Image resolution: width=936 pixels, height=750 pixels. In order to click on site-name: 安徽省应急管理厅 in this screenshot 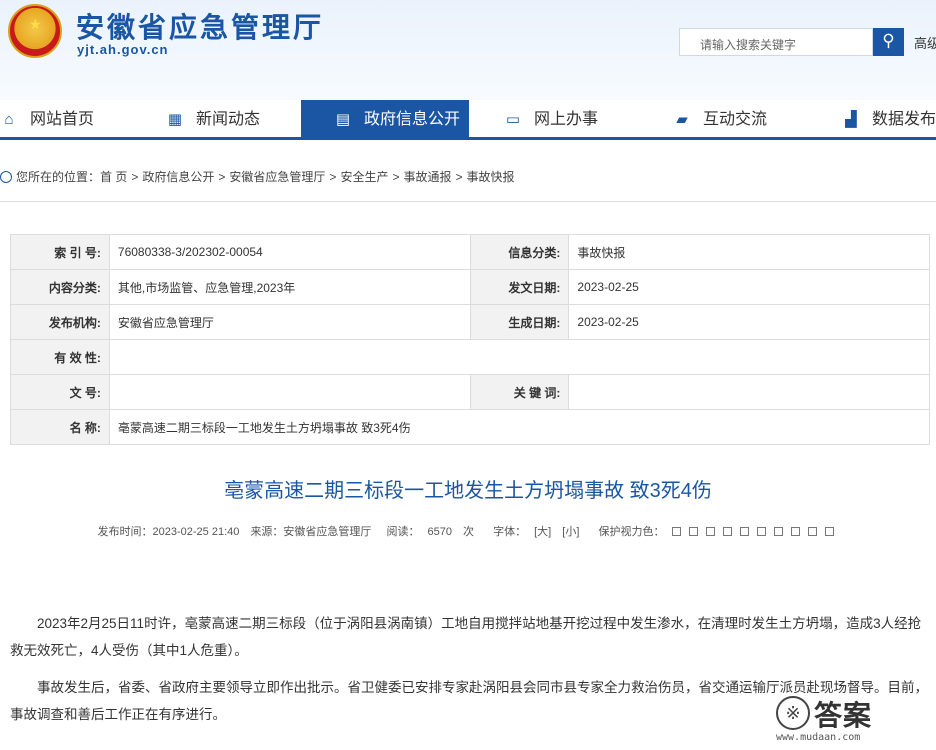, I will do `click(200, 26)`.